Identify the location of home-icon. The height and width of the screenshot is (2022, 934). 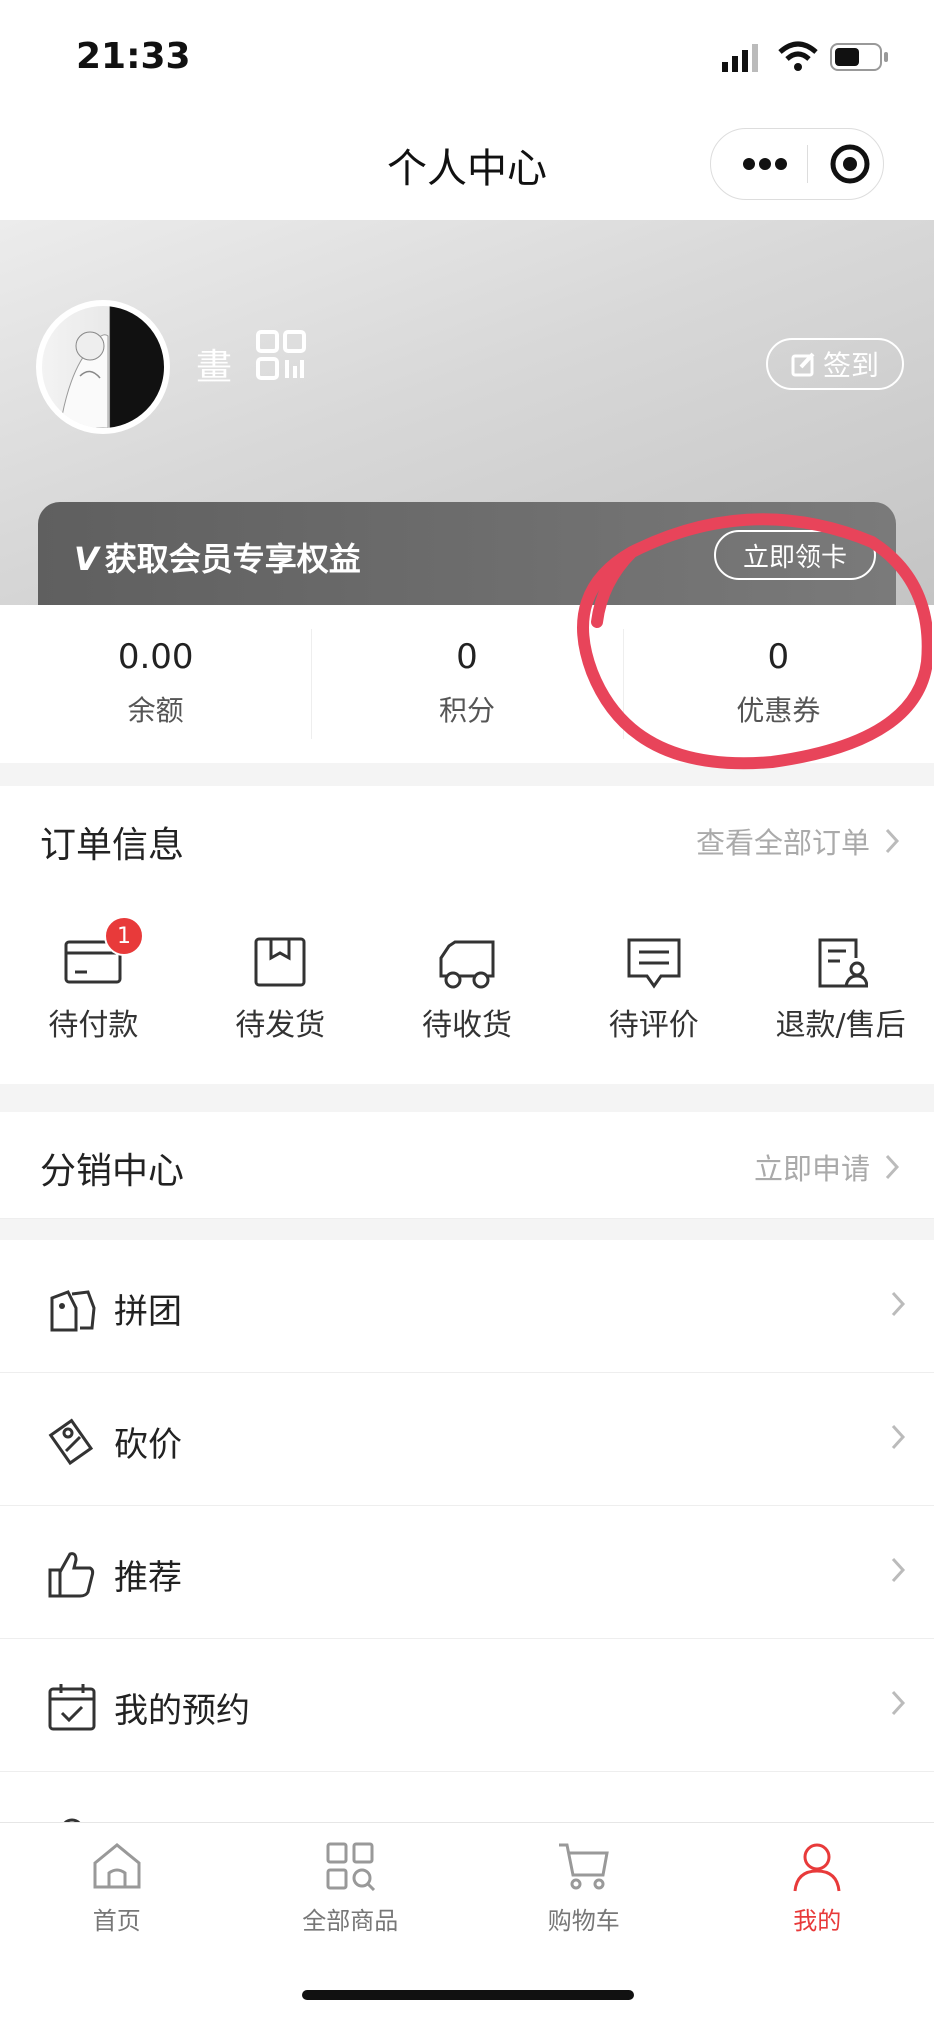
(117, 1866).